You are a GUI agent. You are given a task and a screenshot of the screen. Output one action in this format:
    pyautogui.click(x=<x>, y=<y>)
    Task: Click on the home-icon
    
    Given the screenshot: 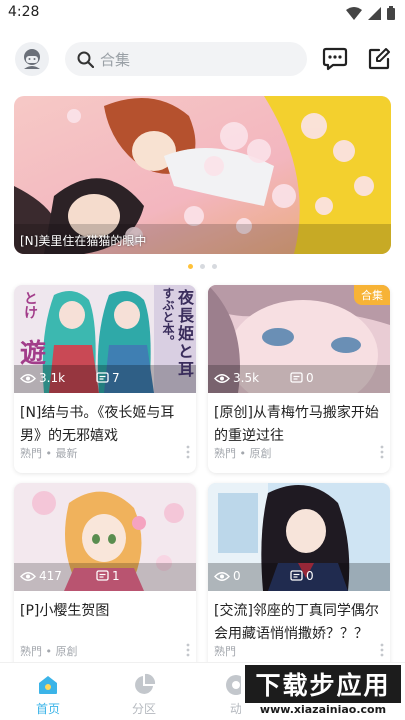 What is the action you would take?
    pyautogui.click(x=48, y=685)
    